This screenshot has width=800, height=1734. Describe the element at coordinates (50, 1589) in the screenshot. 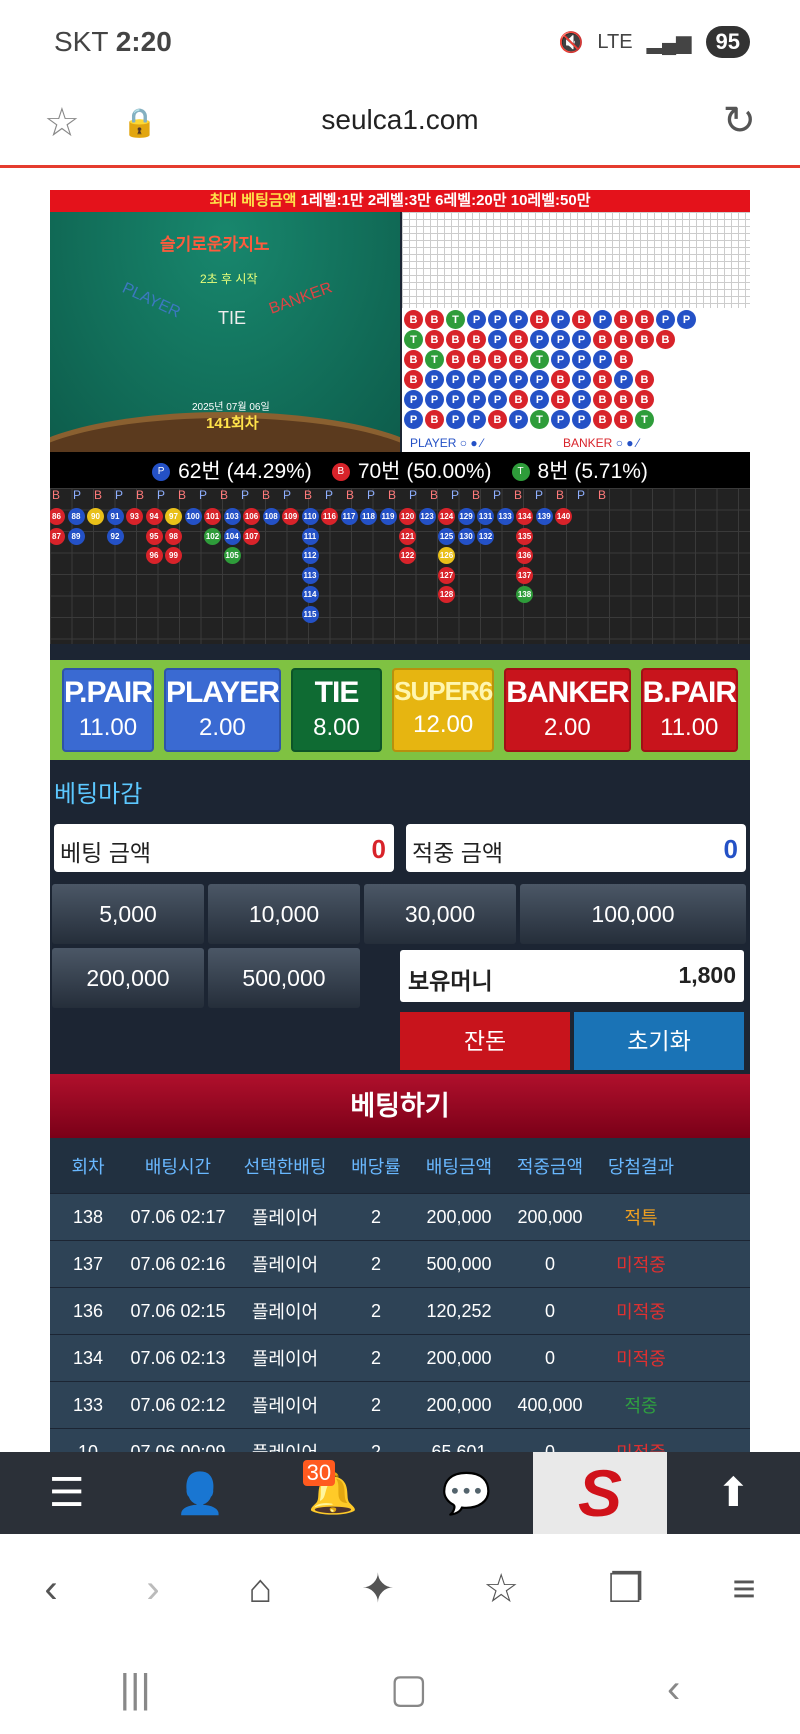

I see `back-icon: ‹` at that location.